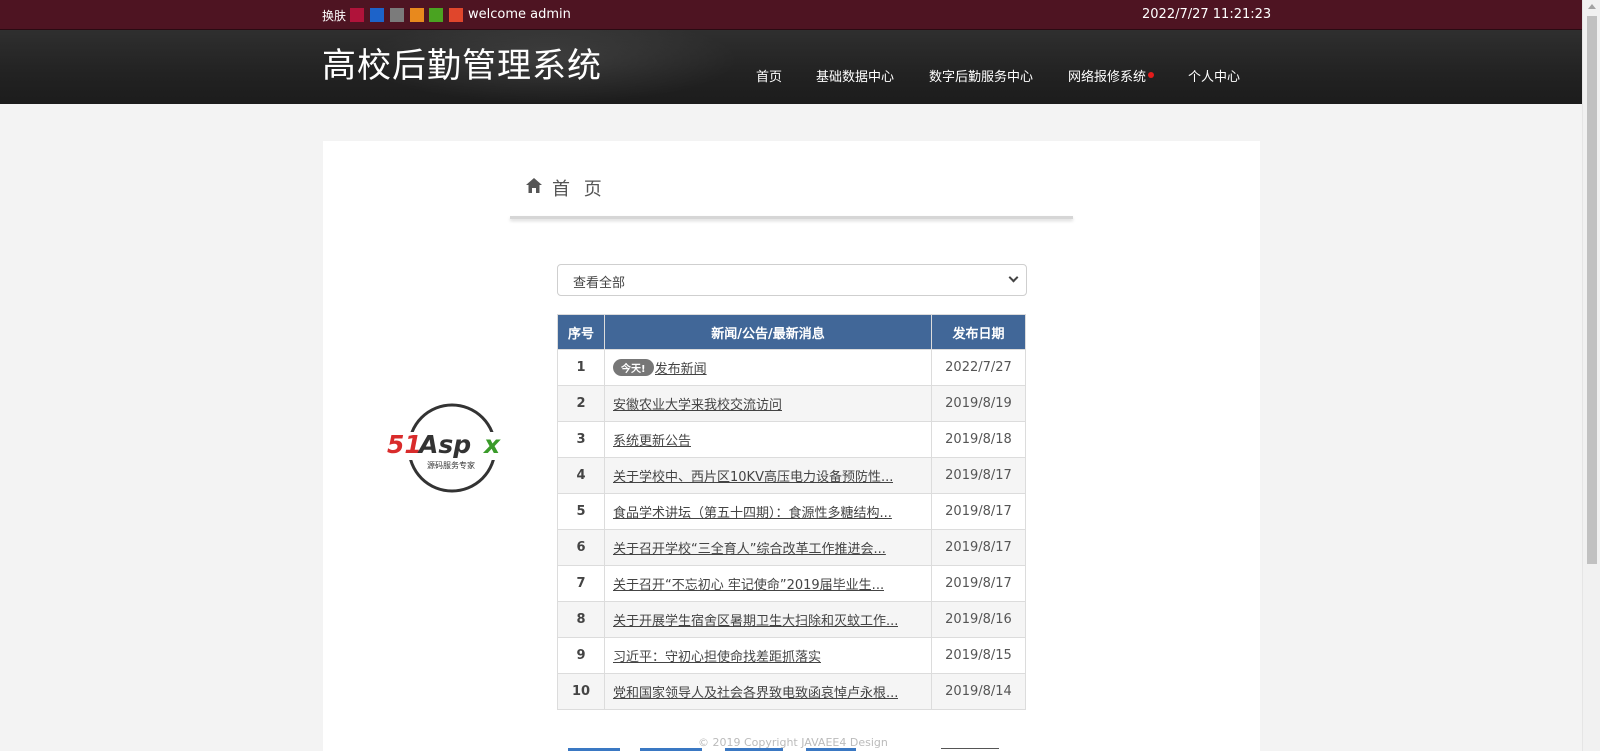 Image resolution: width=1600 pixels, height=751 pixels. What do you see at coordinates (633, 367) in the screenshot?
I see `today-badge: 今天!` at bounding box center [633, 367].